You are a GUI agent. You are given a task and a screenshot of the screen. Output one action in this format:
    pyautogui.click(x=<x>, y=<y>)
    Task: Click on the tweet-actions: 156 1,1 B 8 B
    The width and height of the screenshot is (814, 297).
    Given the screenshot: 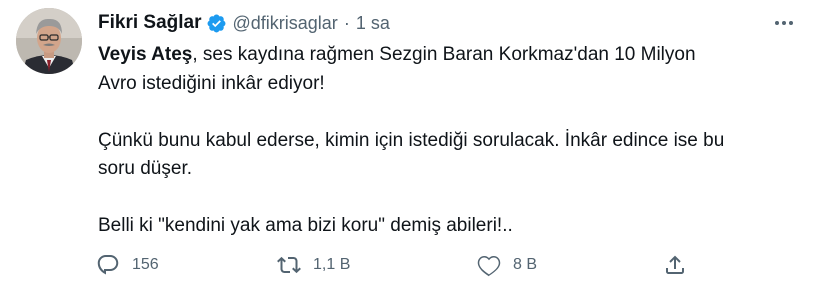 What is the action you would take?
    pyautogui.click(x=395, y=265)
    